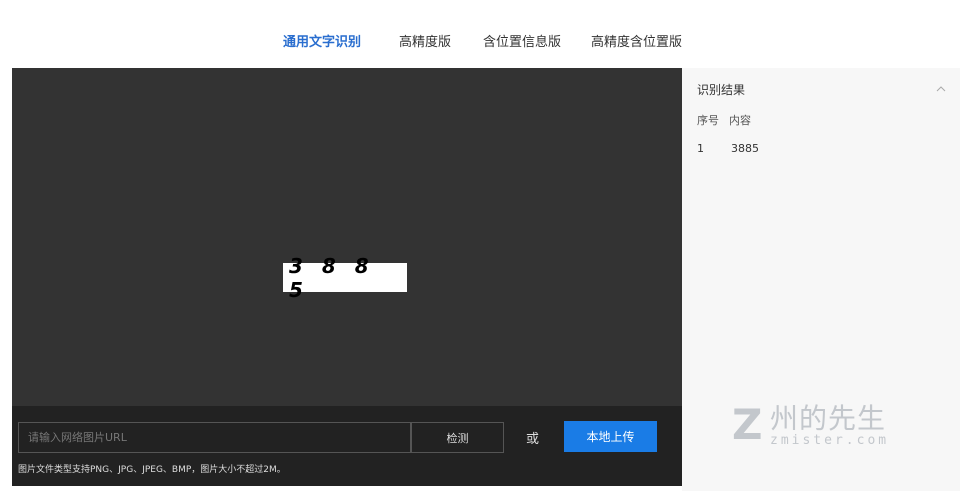 The height and width of the screenshot is (491, 960). I want to click on detect-button: 检测, so click(457, 437).